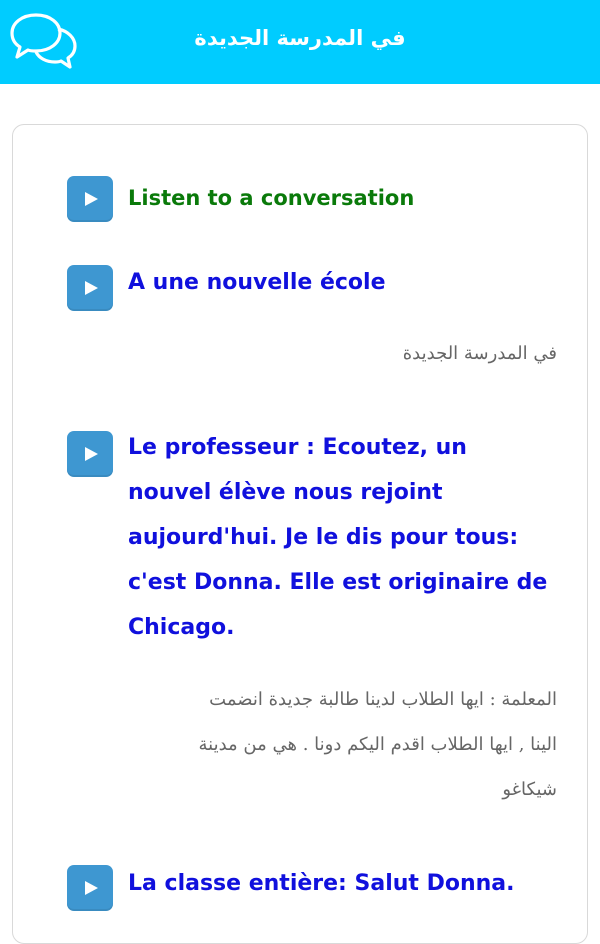 The image size is (600, 944). Describe the element at coordinates (271, 198) in the screenshot. I see `intro-text: Listen to a conversation` at that location.